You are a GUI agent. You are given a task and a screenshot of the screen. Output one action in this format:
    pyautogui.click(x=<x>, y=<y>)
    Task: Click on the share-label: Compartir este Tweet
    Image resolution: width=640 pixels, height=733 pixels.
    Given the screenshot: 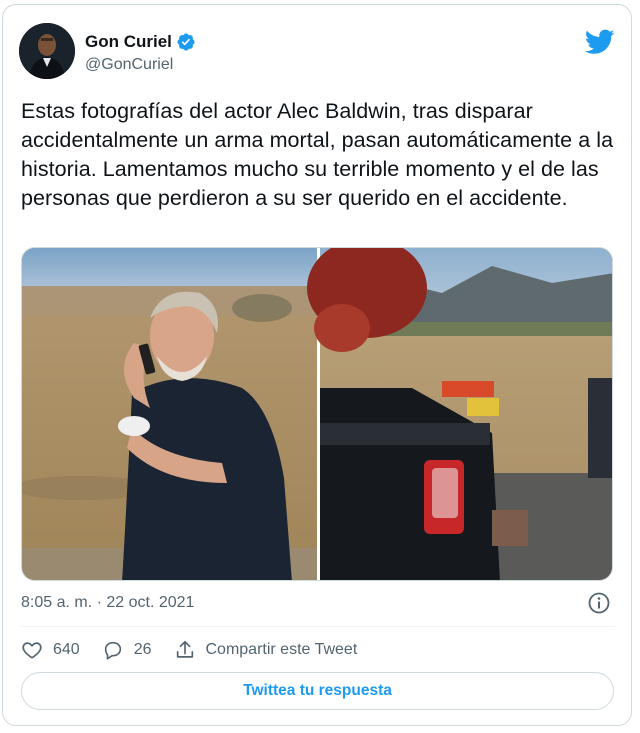 What is the action you would take?
    pyautogui.click(x=281, y=649)
    